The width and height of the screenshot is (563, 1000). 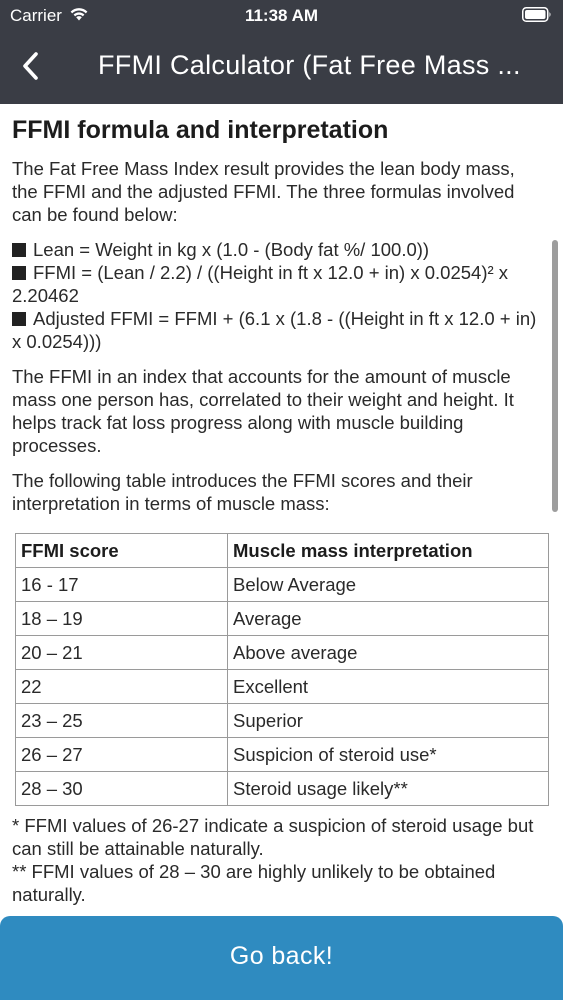 What do you see at coordinates (536, 14) in the screenshot?
I see `battery-icon` at bounding box center [536, 14].